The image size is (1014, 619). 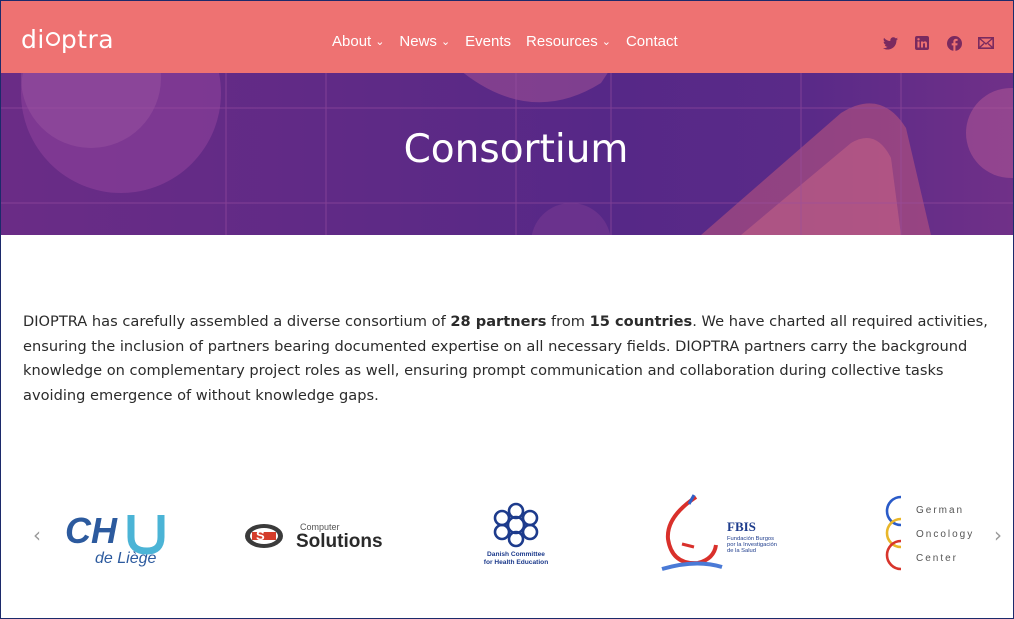 I want to click on svg-text: Solutions, so click(x=339, y=541).